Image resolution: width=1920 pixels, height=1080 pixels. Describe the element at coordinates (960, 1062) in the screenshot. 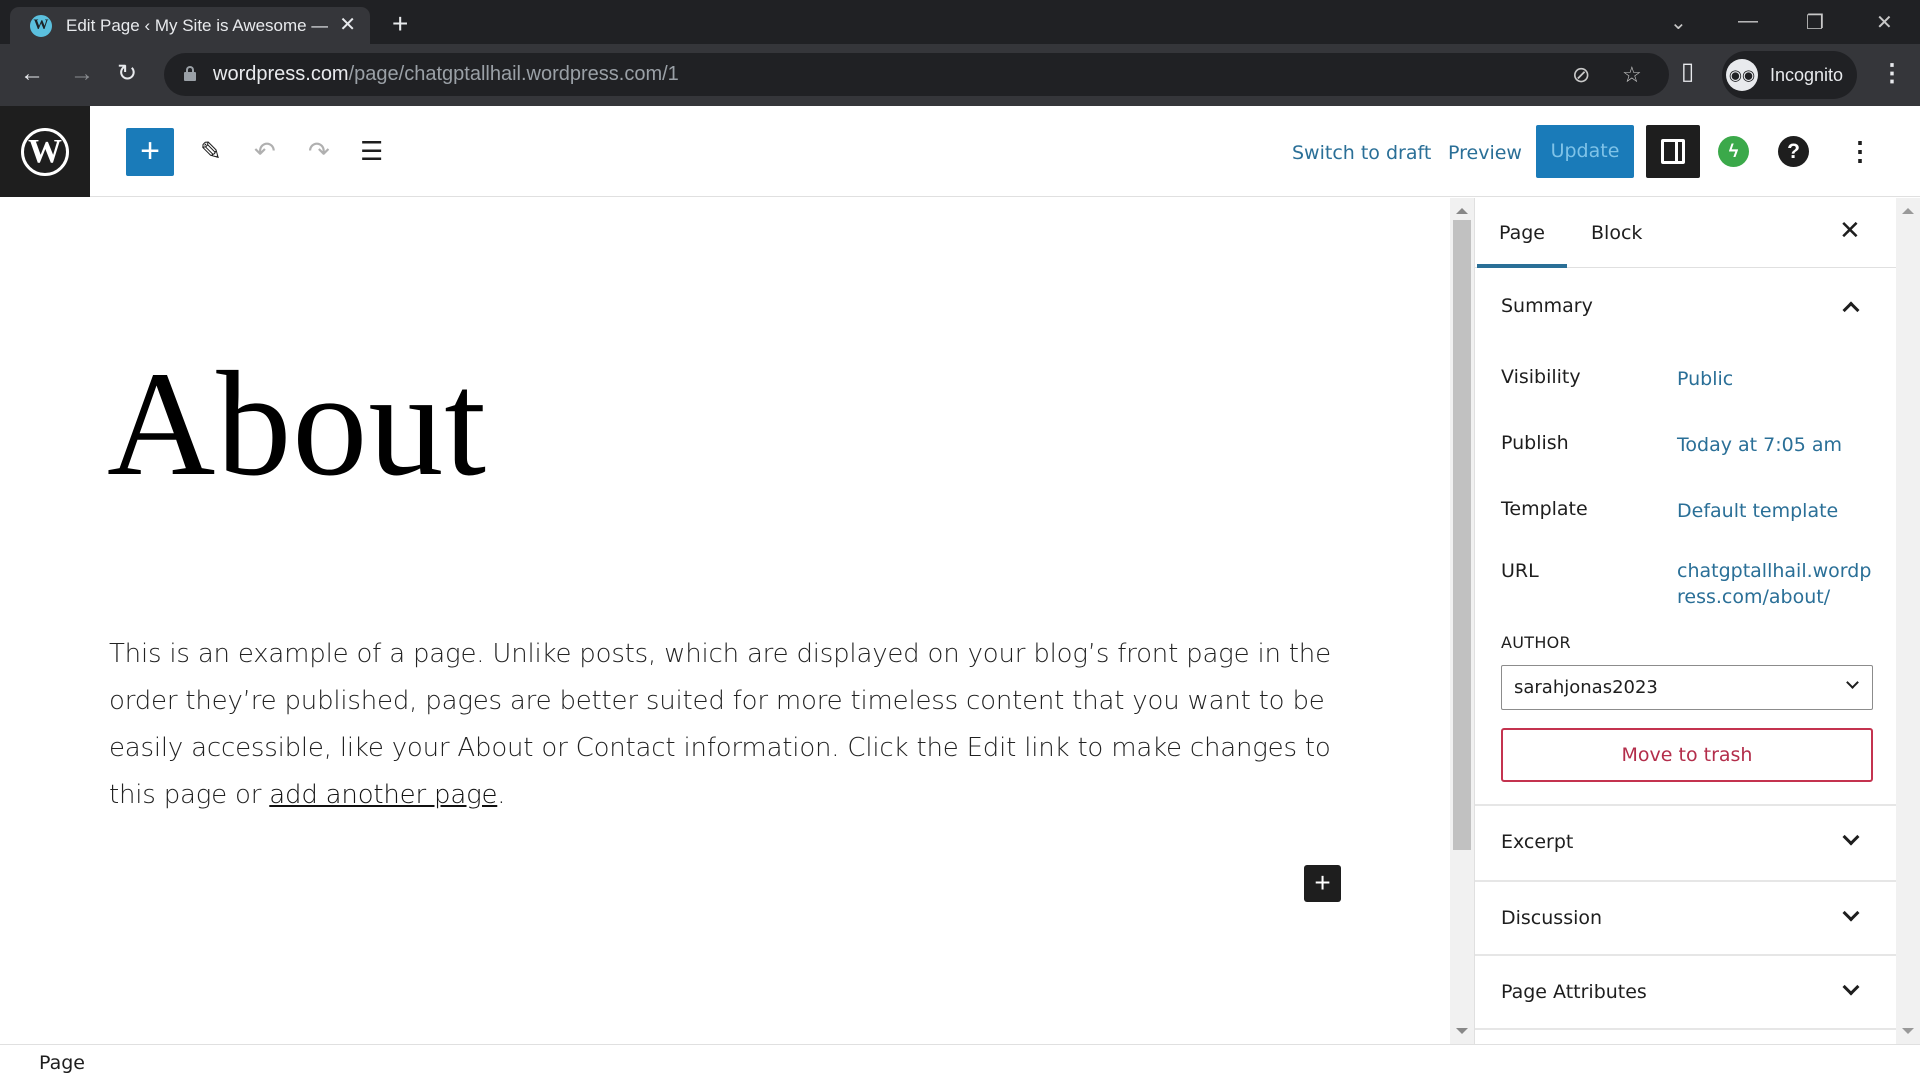

I see `editor-footer: Page` at that location.